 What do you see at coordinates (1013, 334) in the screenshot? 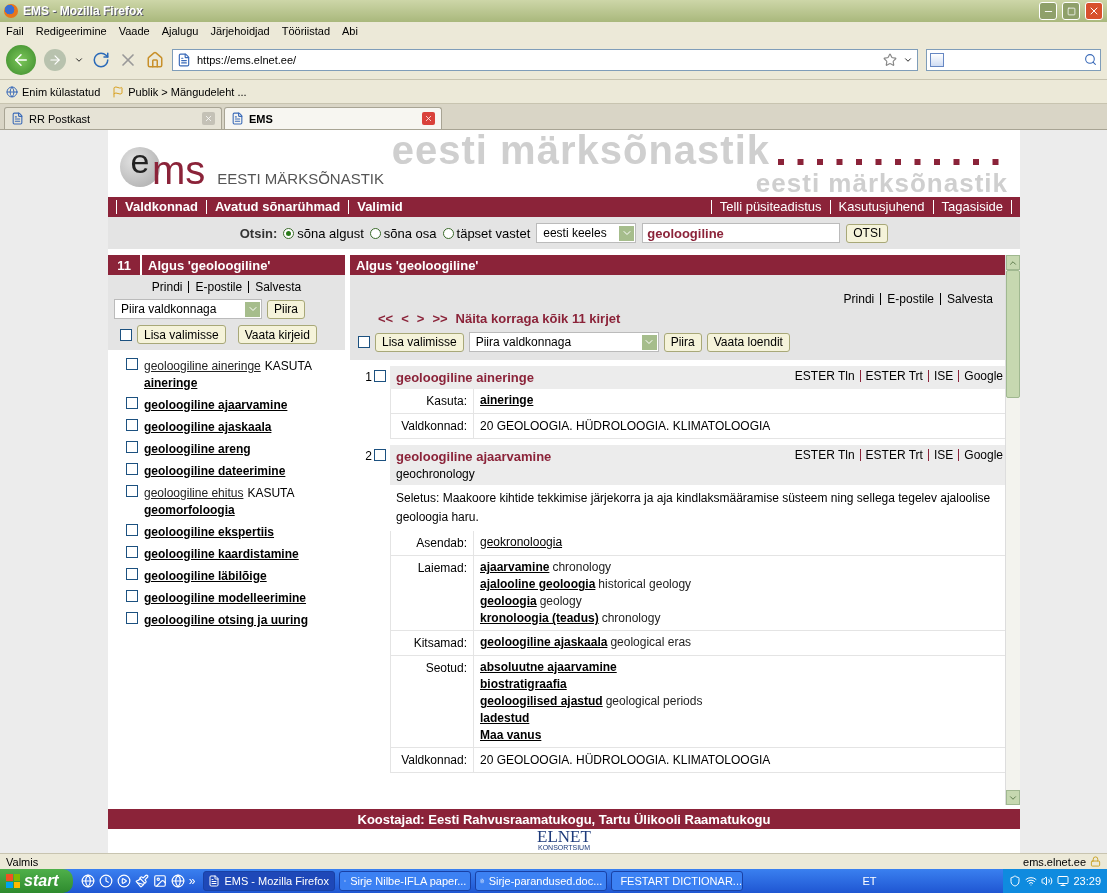
I see `scroll-thumb` at bounding box center [1013, 334].